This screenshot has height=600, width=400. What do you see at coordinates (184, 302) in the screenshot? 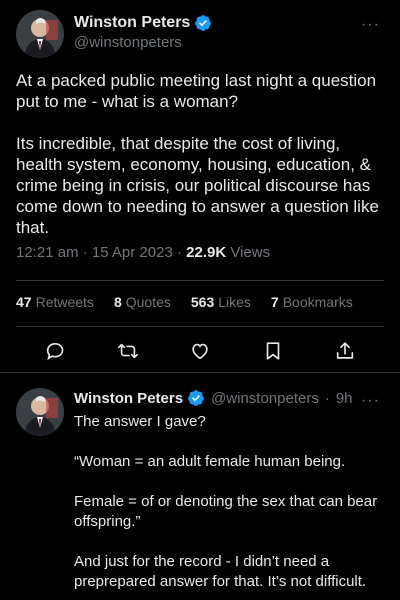
I see `tweet-stats: 47 Retweets 8 Quotes 563 Likes 7 Bookmarks` at bounding box center [184, 302].